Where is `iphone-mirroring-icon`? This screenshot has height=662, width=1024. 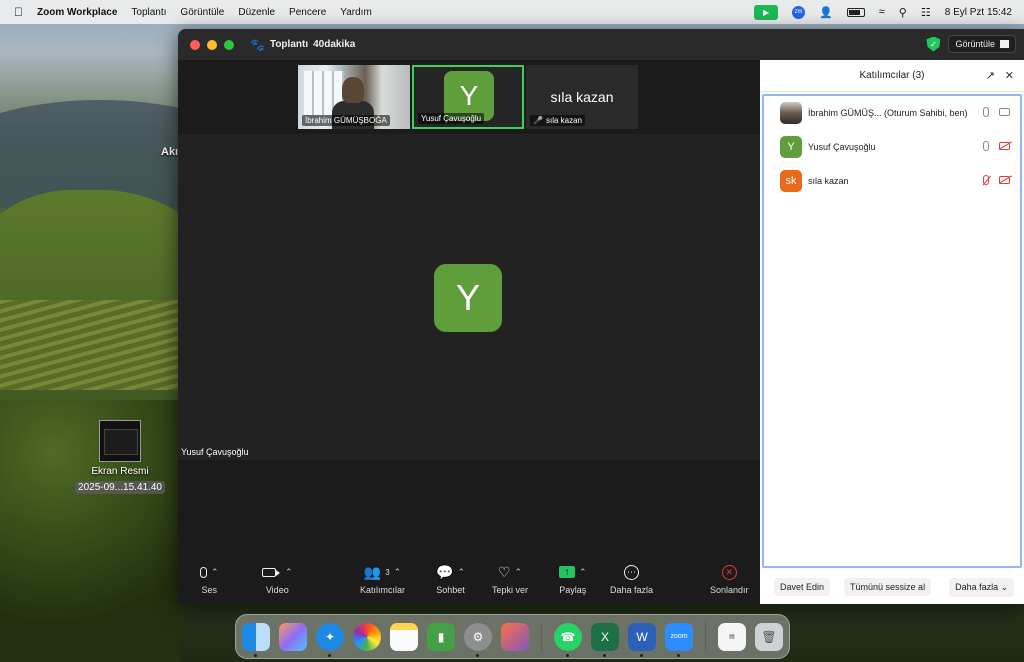 iphone-mirroring-icon is located at coordinates (515, 636).